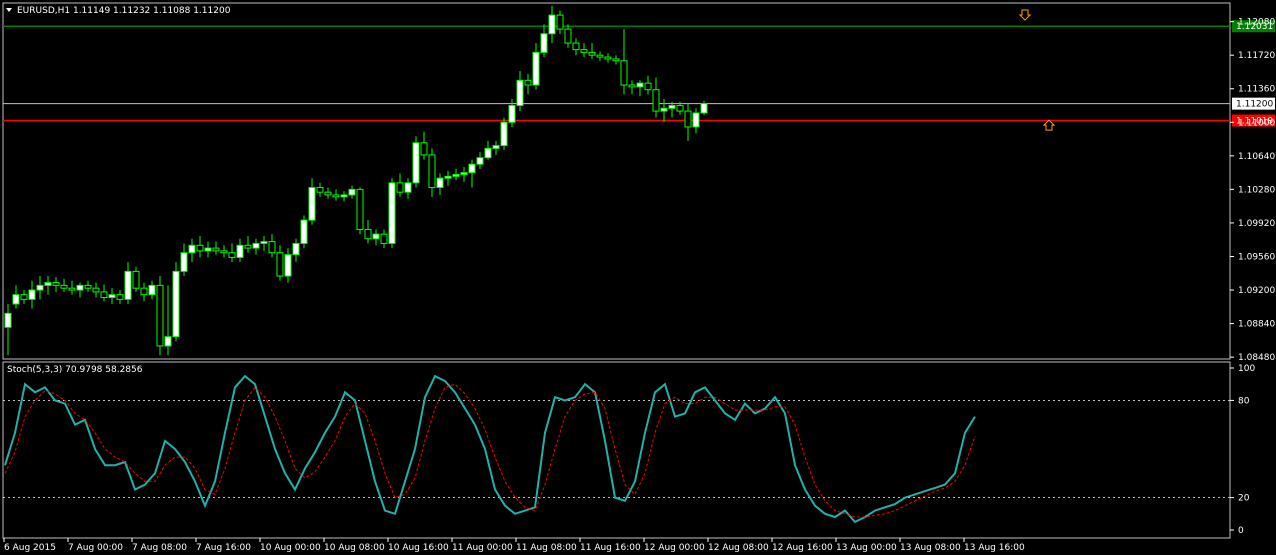  Describe the element at coordinates (1256, 123) in the screenshot. I see `price-tick-label: 1.11000` at that location.